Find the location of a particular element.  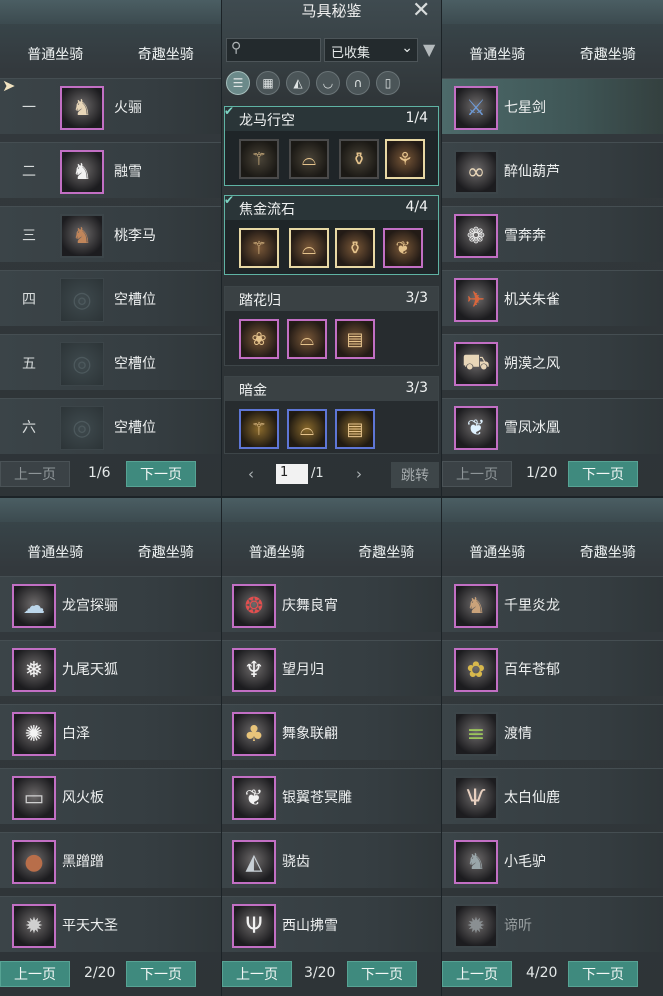

chevron-left-icon: ‹ is located at coordinates (251, 474).